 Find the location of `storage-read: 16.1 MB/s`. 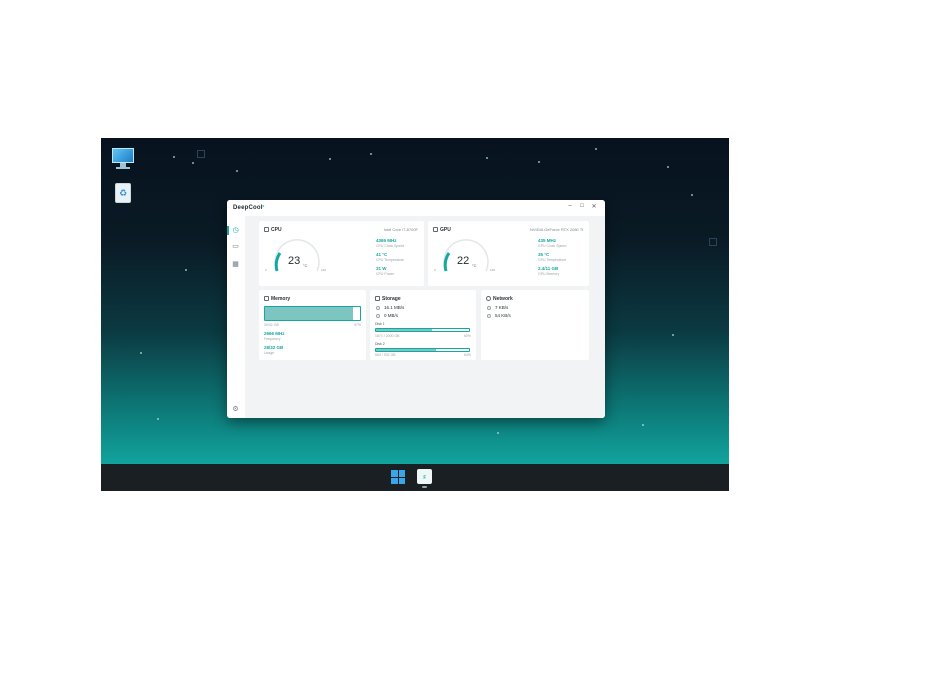

storage-read: 16.1 MB/s is located at coordinates (394, 307).